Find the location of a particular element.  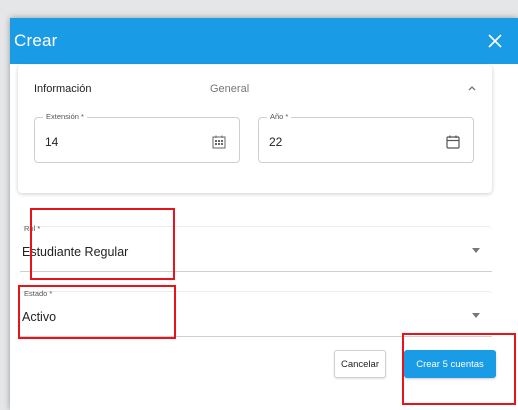

year-field-value: 22 is located at coordinates (276, 142).